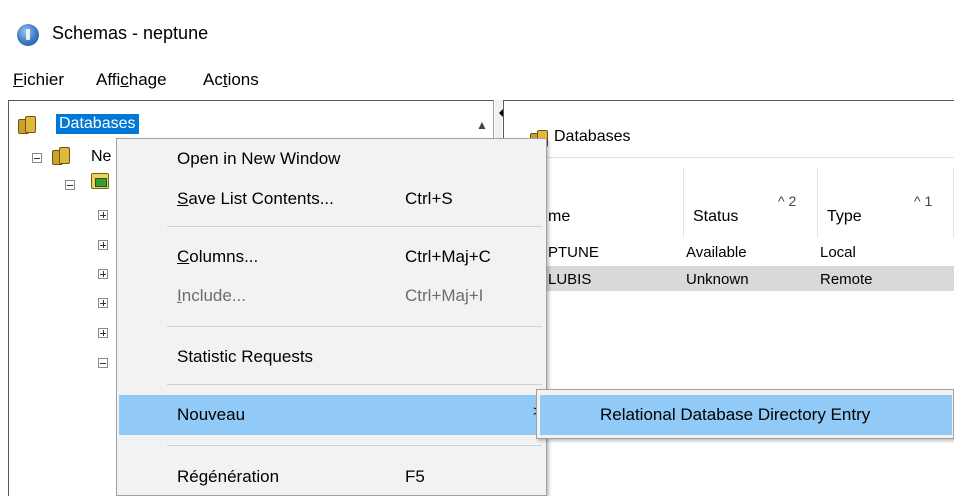 The height and width of the screenshot is (496, 954). I want to click on tree-root-label: Databases, so click(97, 124).